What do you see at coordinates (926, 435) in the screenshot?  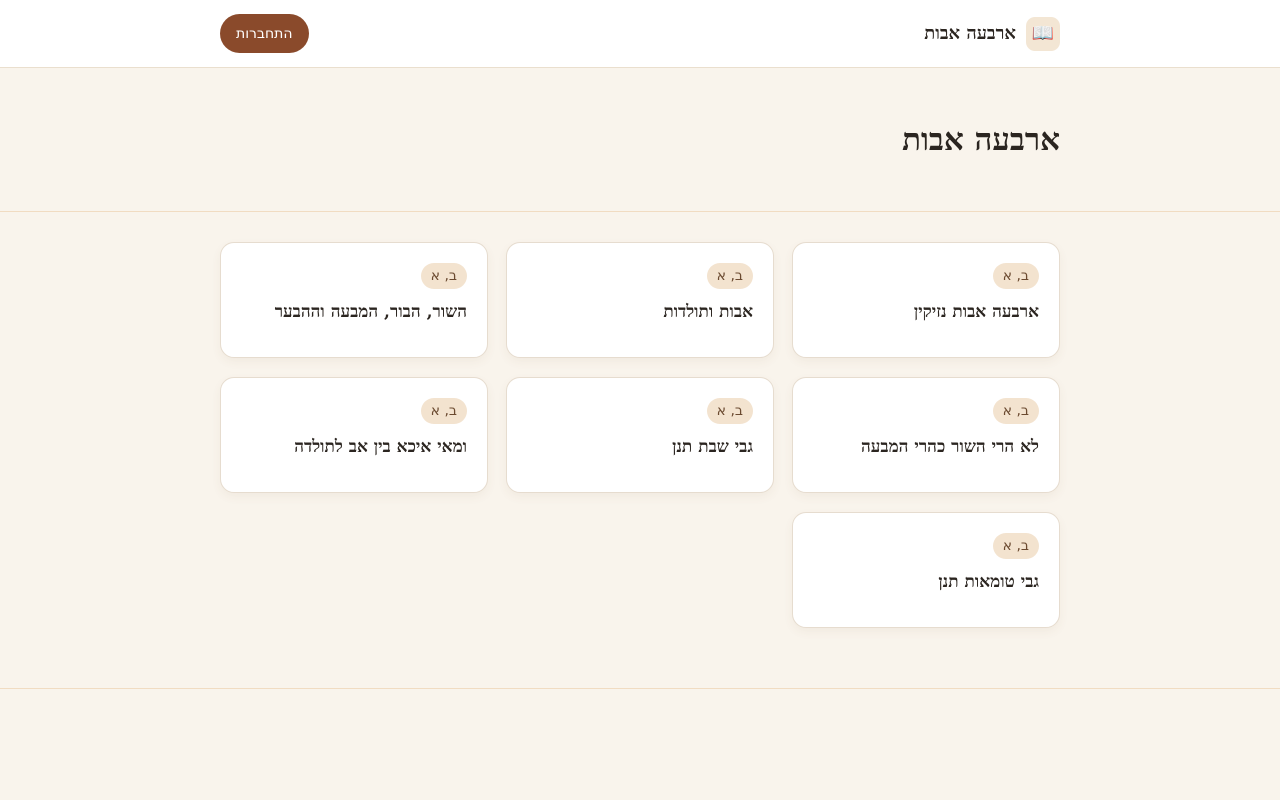 I see `topic-card: ב, א לא הרי השור כהרי המבעה` at bounding box center [926, 435].